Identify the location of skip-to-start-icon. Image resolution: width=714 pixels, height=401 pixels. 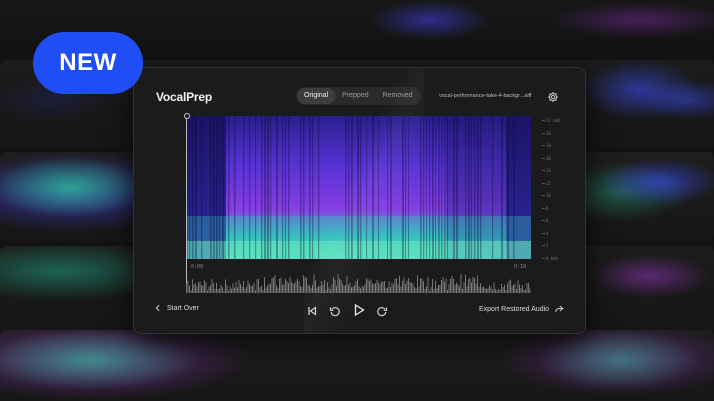
(312, 310).